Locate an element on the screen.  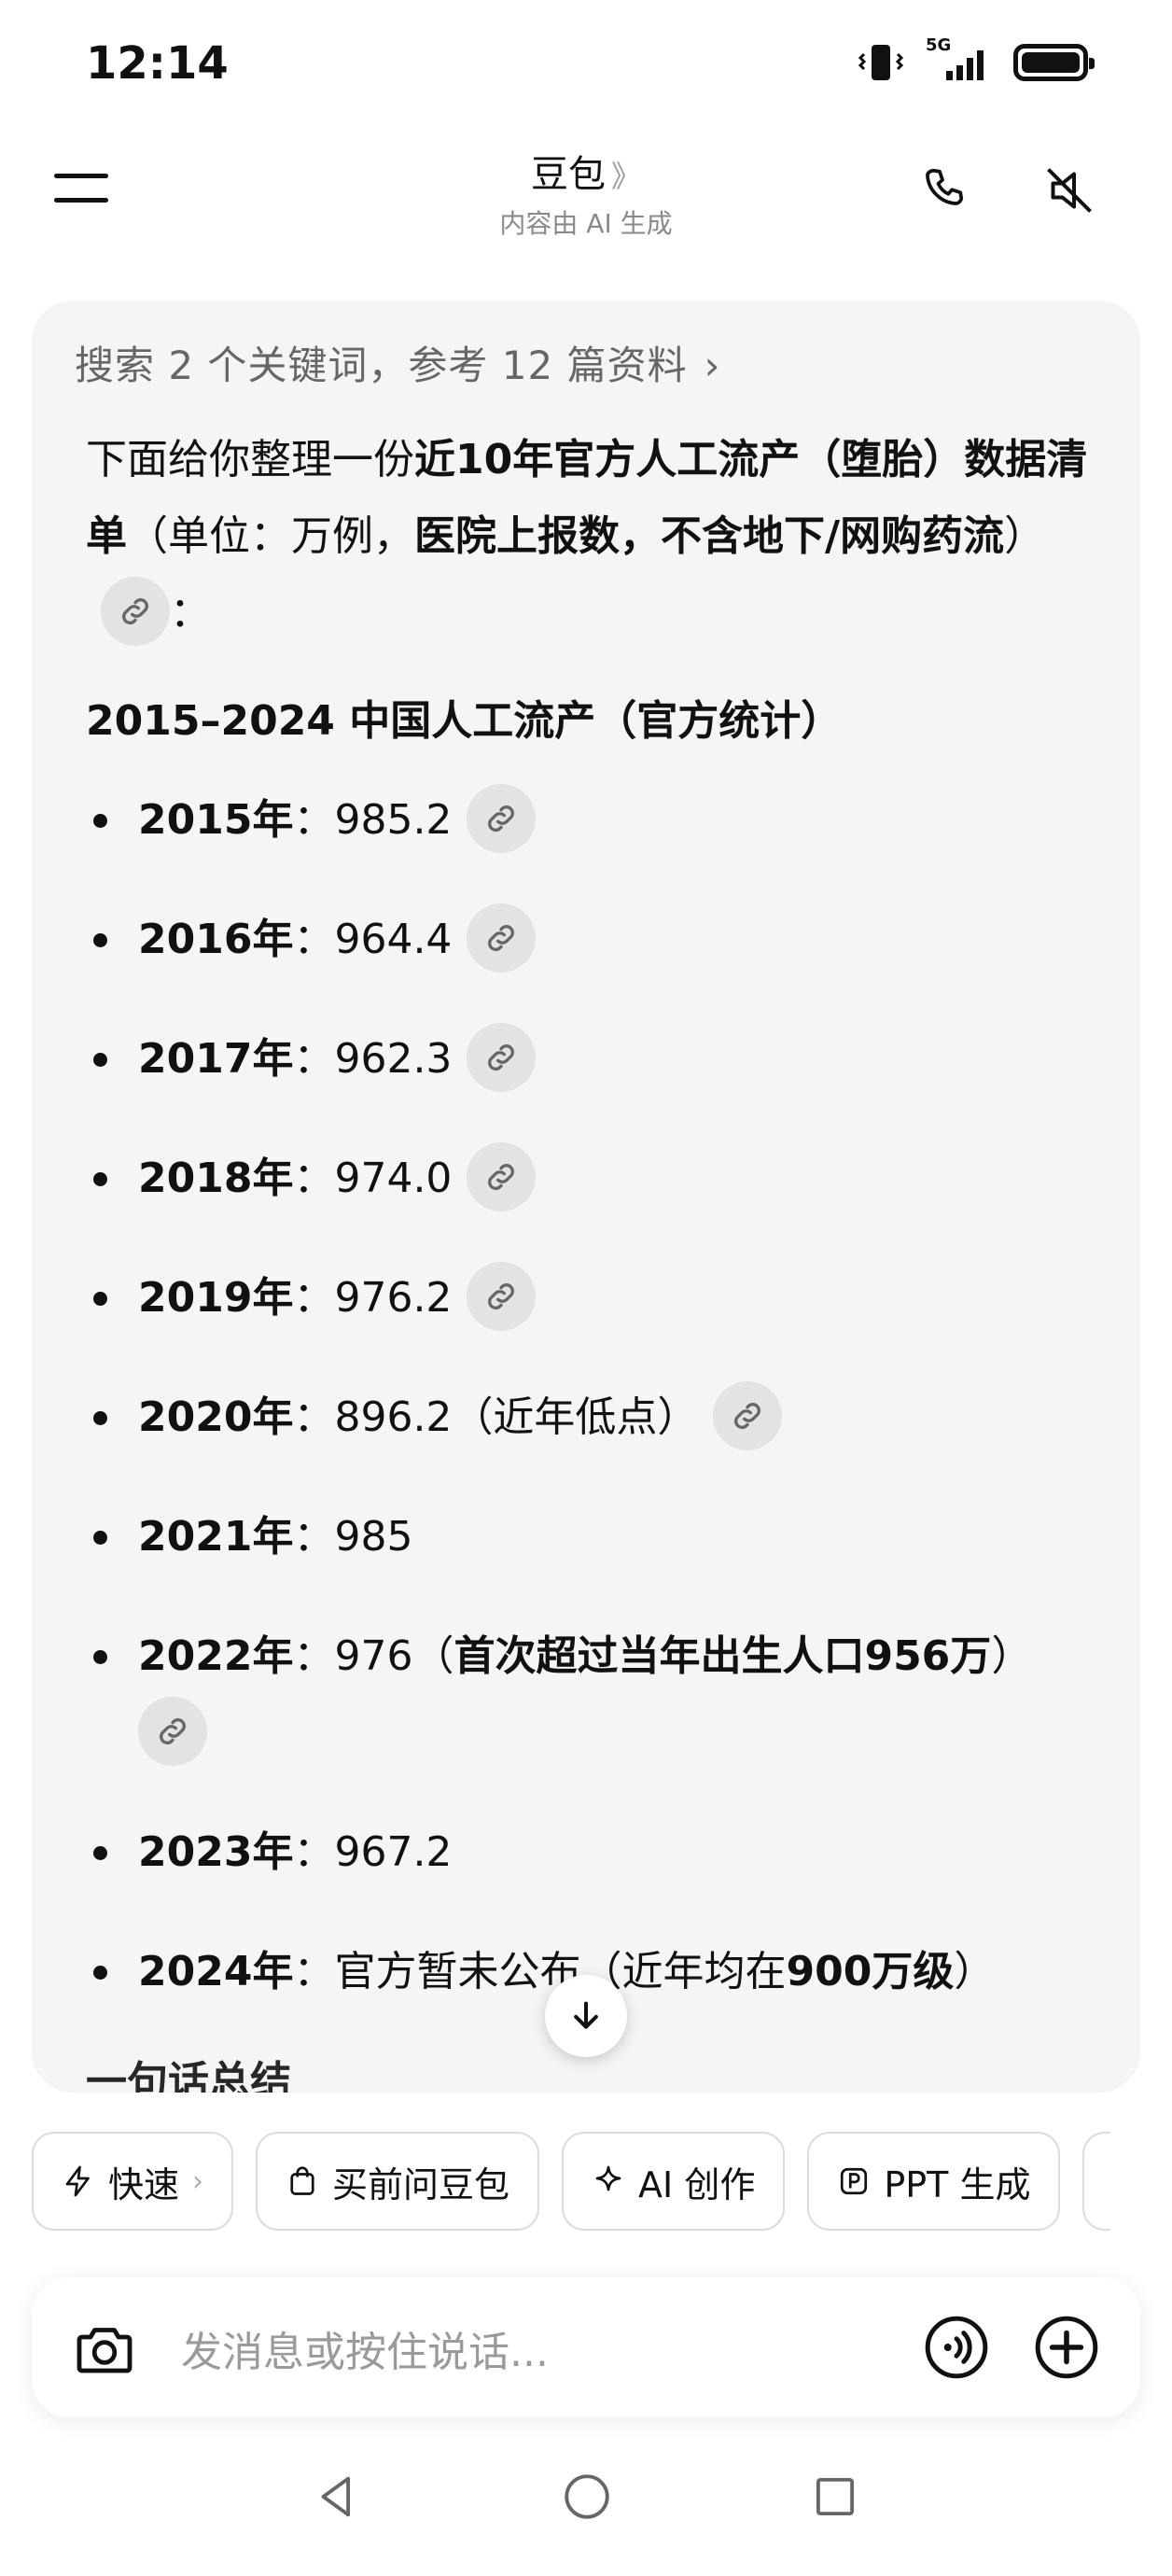
nav-recents-button is located at coordinates (835, 2496).